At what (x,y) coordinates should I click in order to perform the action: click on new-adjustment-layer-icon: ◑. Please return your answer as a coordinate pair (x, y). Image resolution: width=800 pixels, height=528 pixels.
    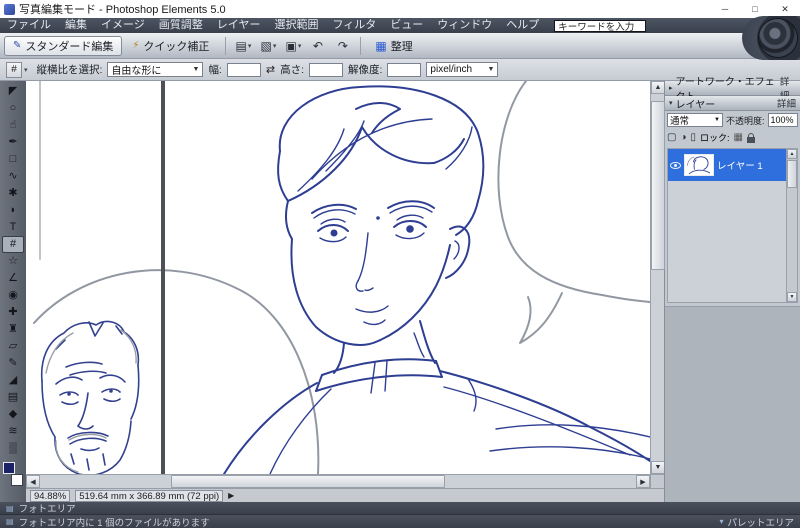
    Looking at the image, I should click on (683, 137).